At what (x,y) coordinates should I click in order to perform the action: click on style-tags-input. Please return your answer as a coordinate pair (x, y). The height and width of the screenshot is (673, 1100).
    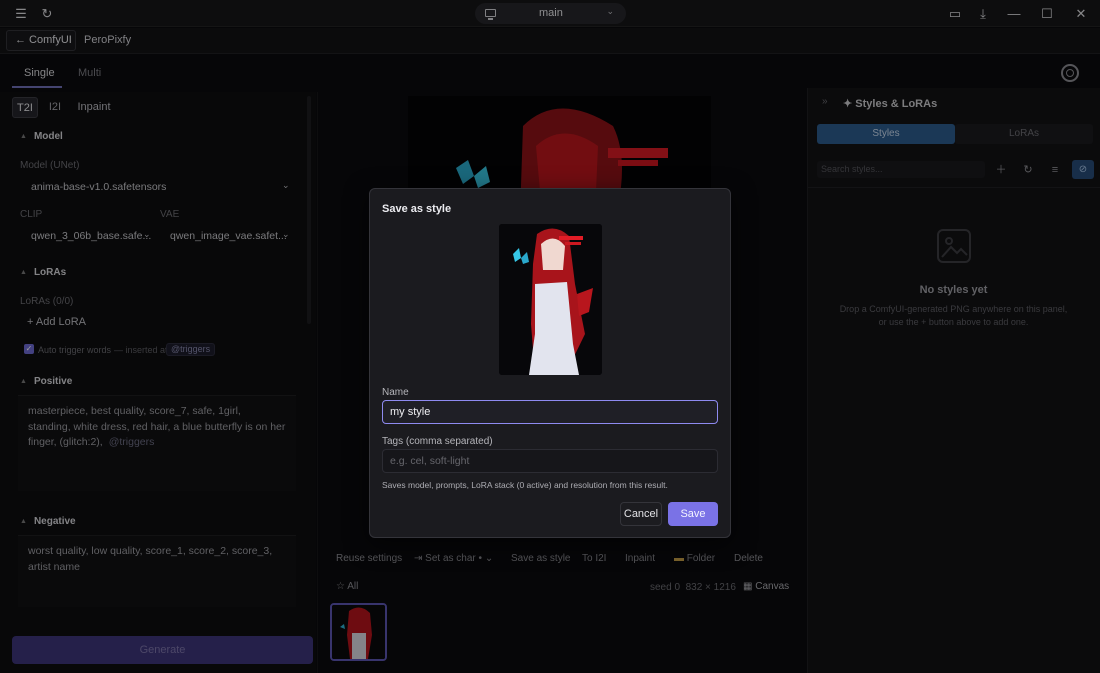
    Looking at the image, I should click on (550, 461).